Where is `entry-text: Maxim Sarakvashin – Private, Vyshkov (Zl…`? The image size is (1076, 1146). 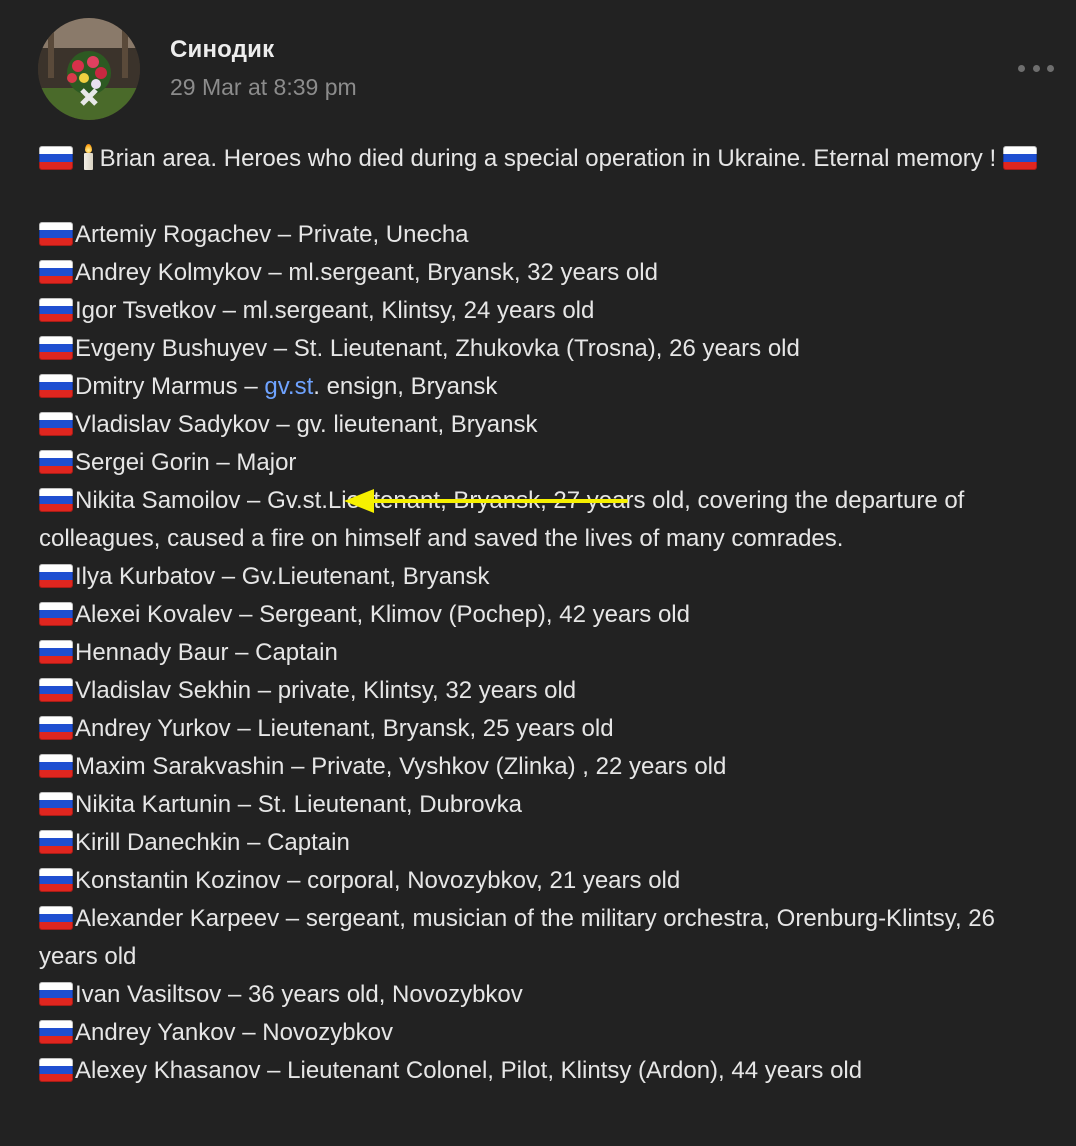 entry-text: Maxim Sarakvashin – Private, Vyshkov (Zl… is located at coordinates (401, 766).